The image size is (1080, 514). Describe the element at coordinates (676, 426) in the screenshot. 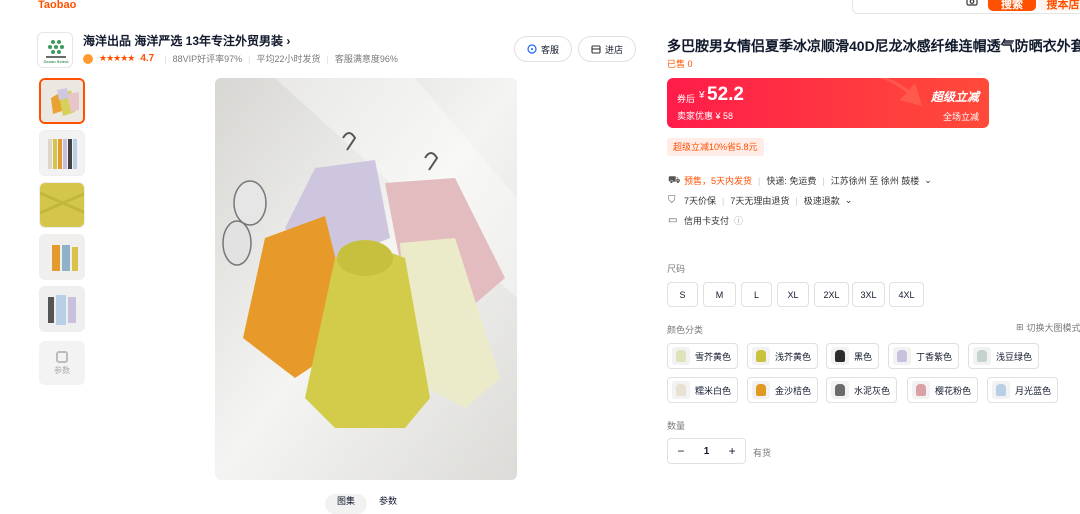

I see `quantity-label: 数量` at that location.